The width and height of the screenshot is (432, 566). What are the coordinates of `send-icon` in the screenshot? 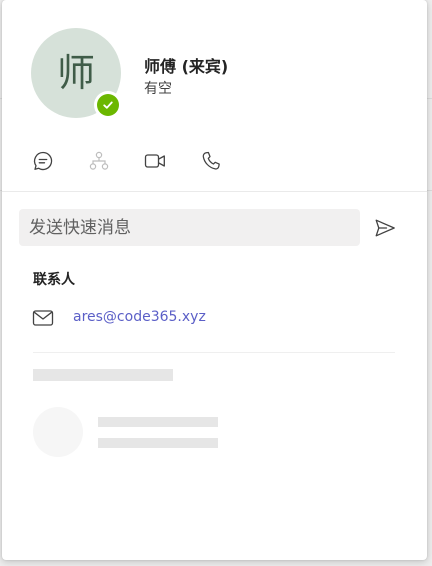 It's located at (385, 228).